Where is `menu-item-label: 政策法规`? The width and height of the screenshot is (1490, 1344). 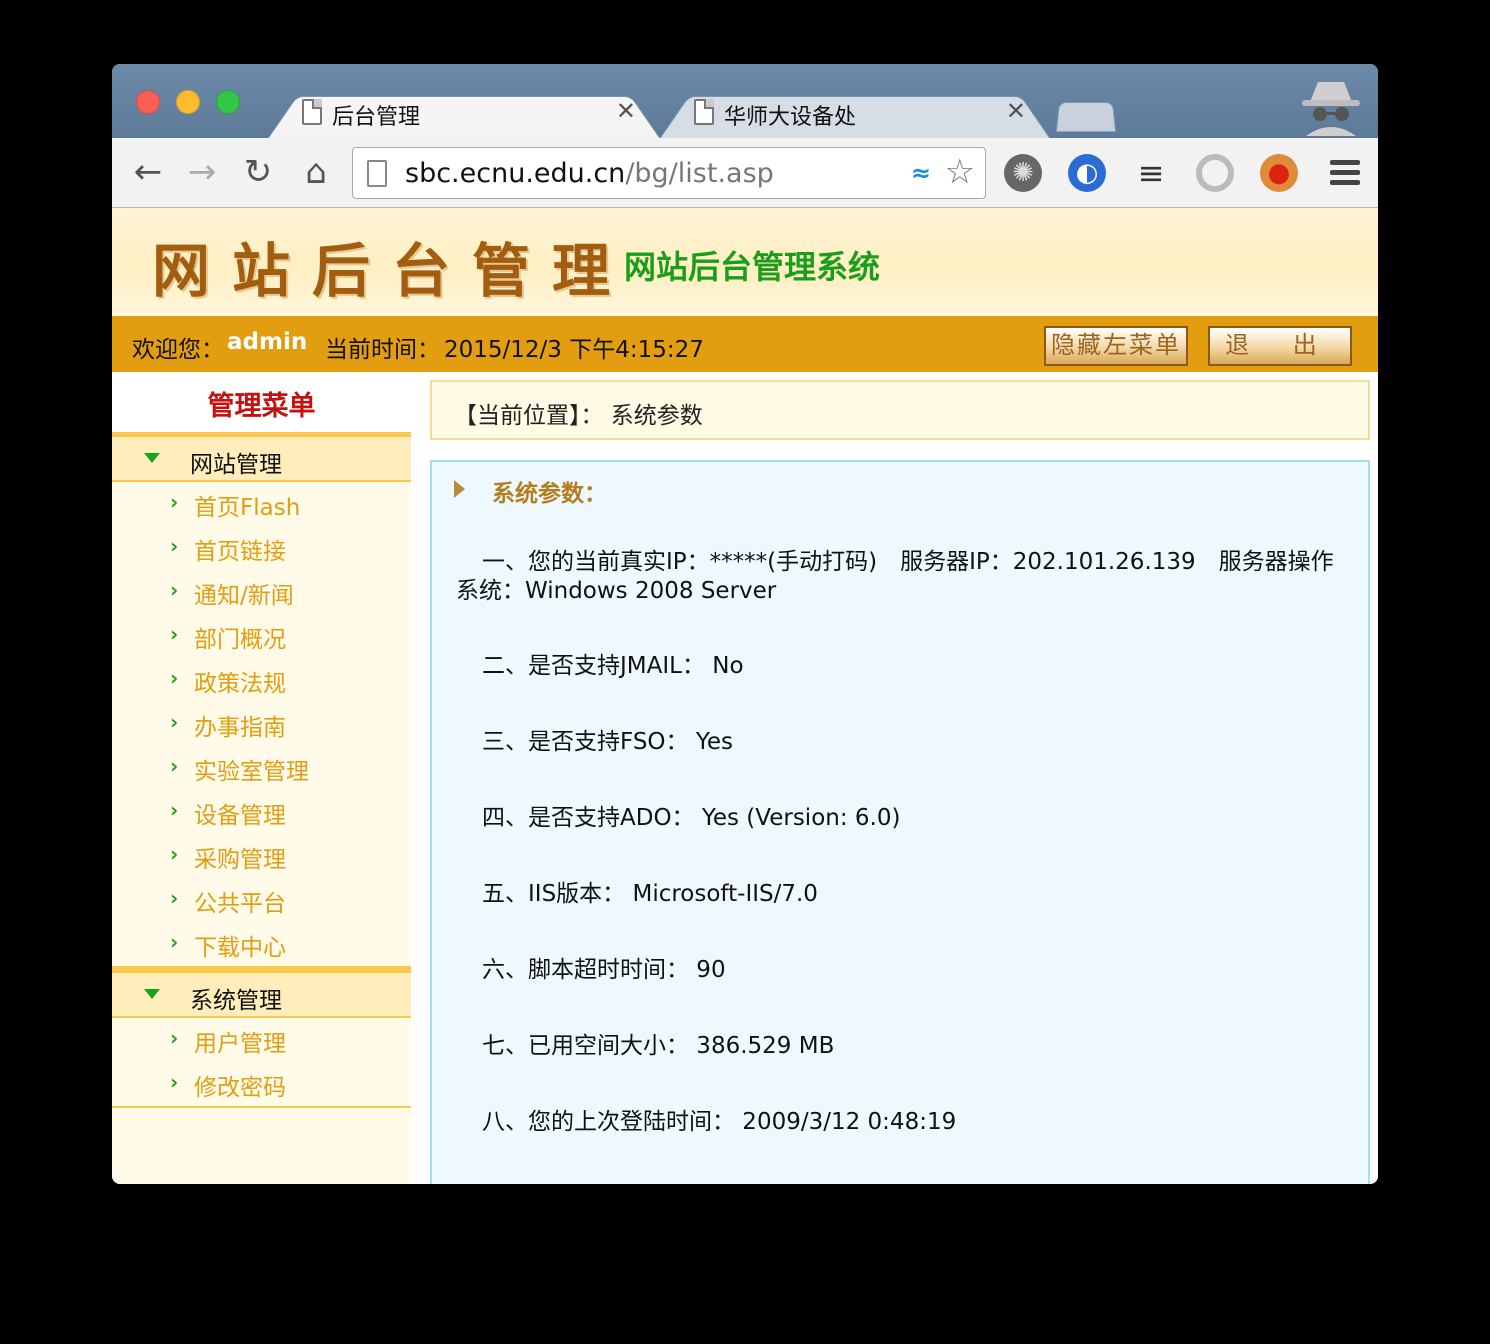 menu-item-label: 政策法规 is located at coordinates (240, 684).